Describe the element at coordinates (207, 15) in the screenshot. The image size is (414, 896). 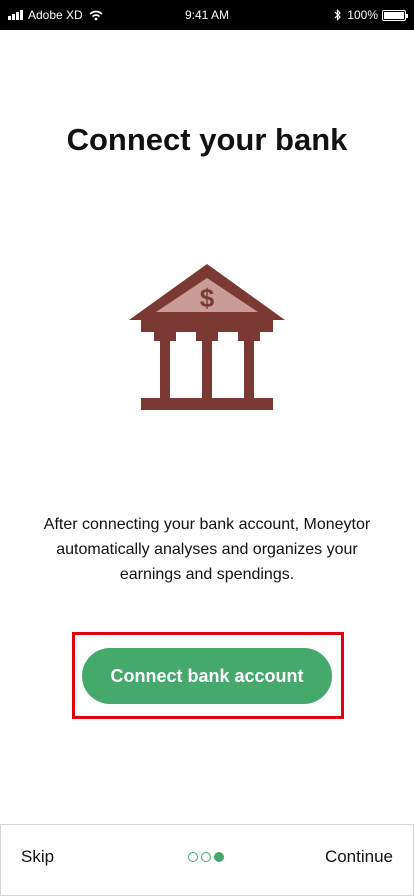
I see `status-bar: Adobe XD 9:41 AM 100%` at that location.